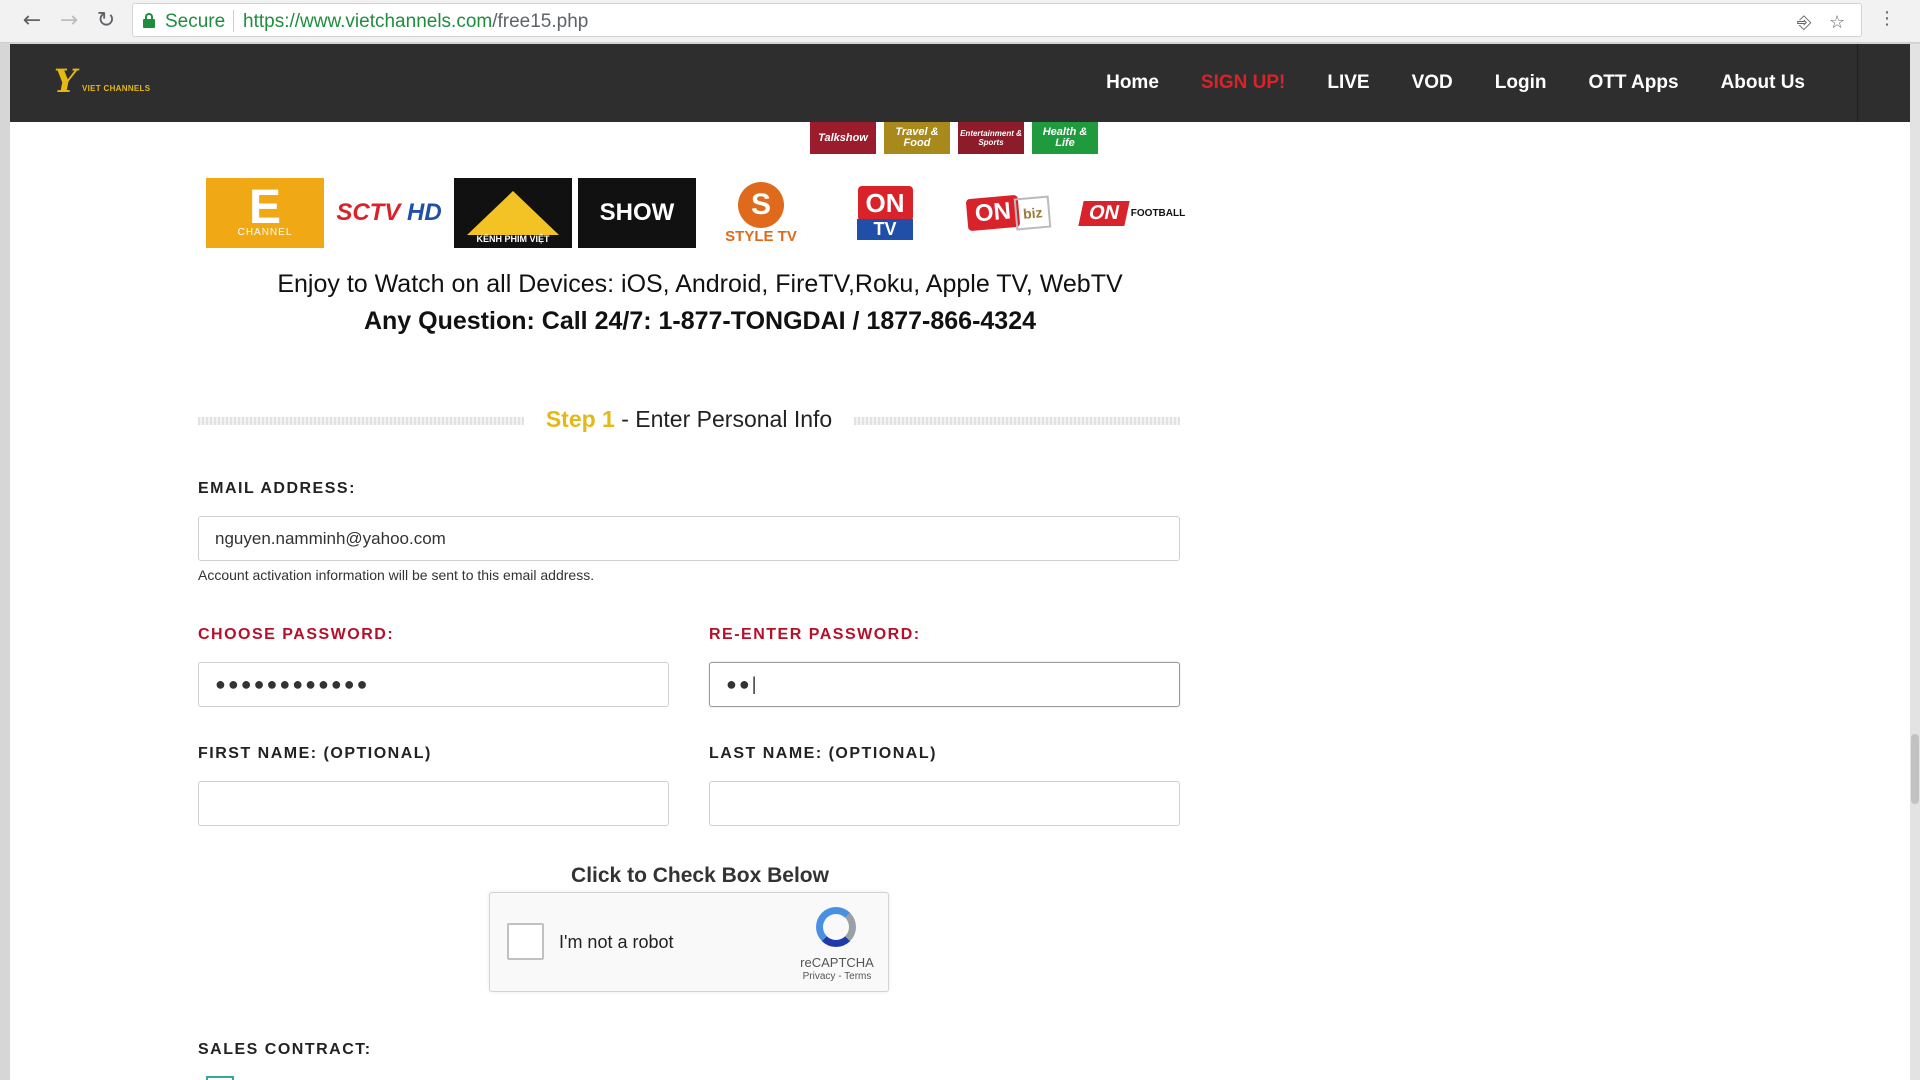  Describe the element at coordinates (69, 21) in the screenshot. I see `forward-icon: →` at that location.